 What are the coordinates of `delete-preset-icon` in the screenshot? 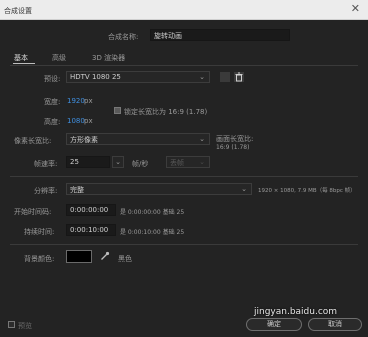 It's located at (239, 77).